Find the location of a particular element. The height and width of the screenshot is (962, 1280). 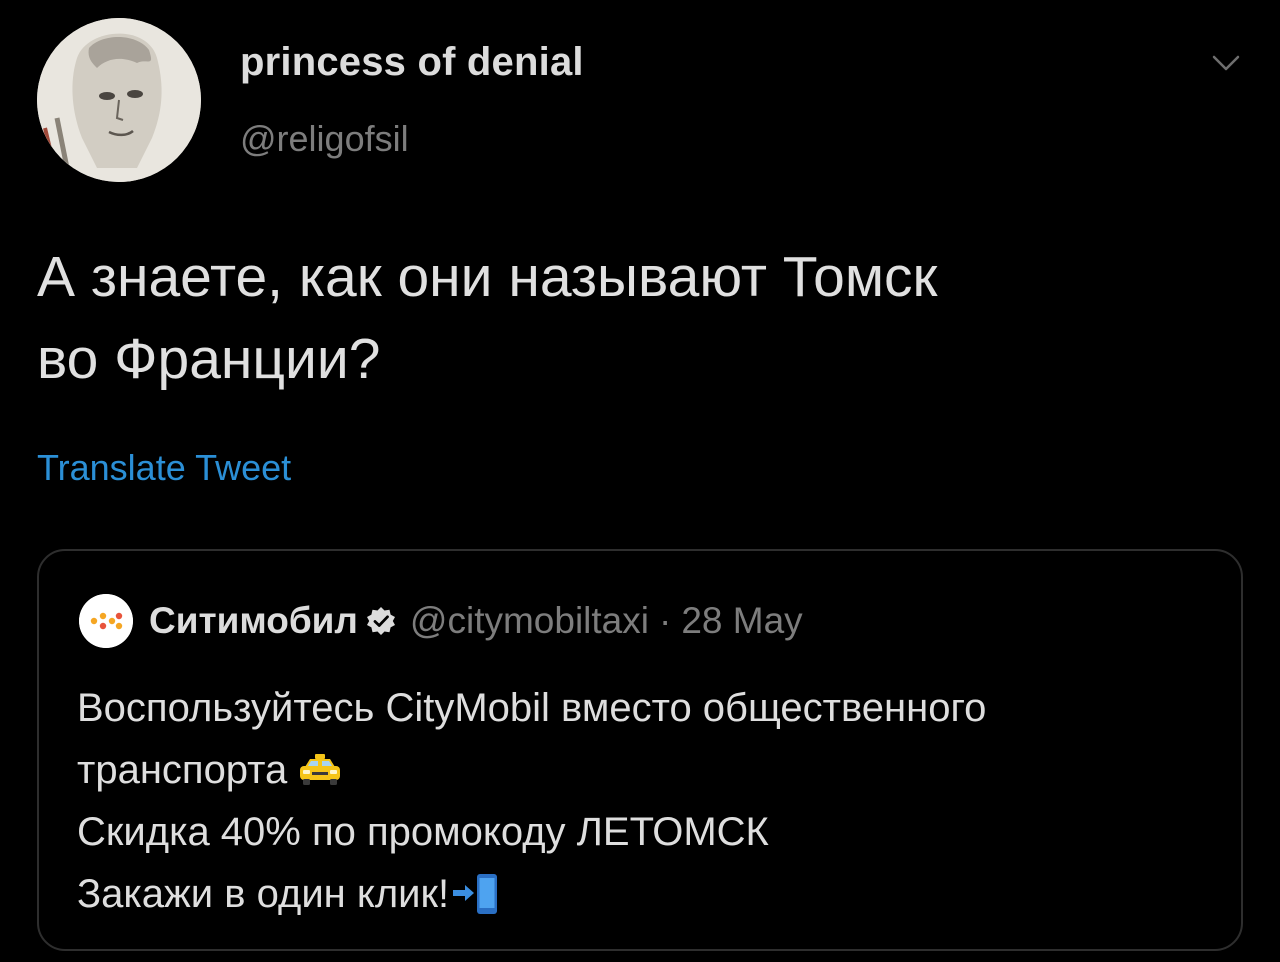

quoted-text-line-text: транспорта is located at coordinates (182, 770).